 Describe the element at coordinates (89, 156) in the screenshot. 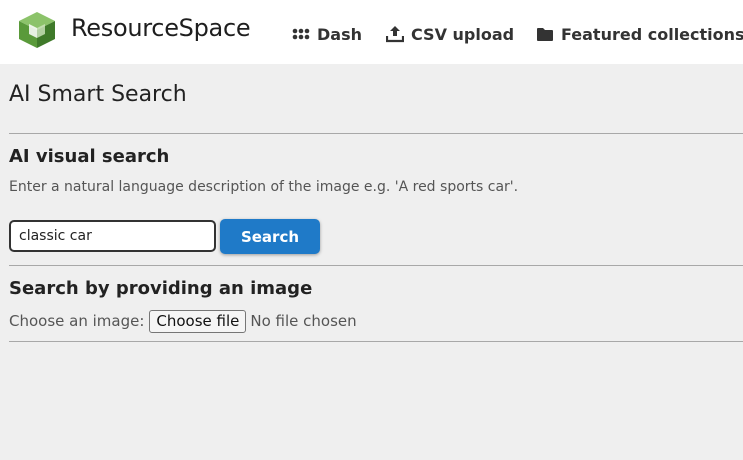

I see `visual-search-heading: AI visual search` at that location.